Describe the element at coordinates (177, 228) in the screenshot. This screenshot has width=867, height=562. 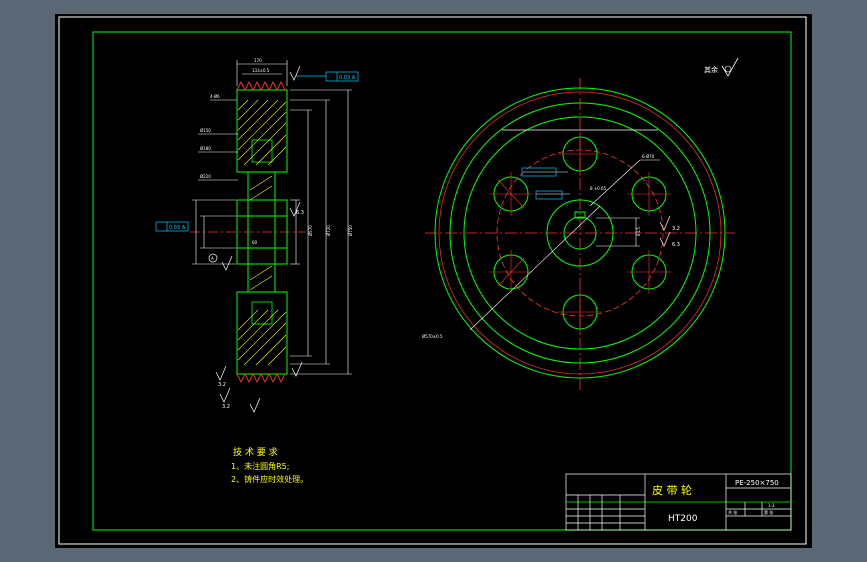
I see `tol-text-left: 0.03 A` at that location.